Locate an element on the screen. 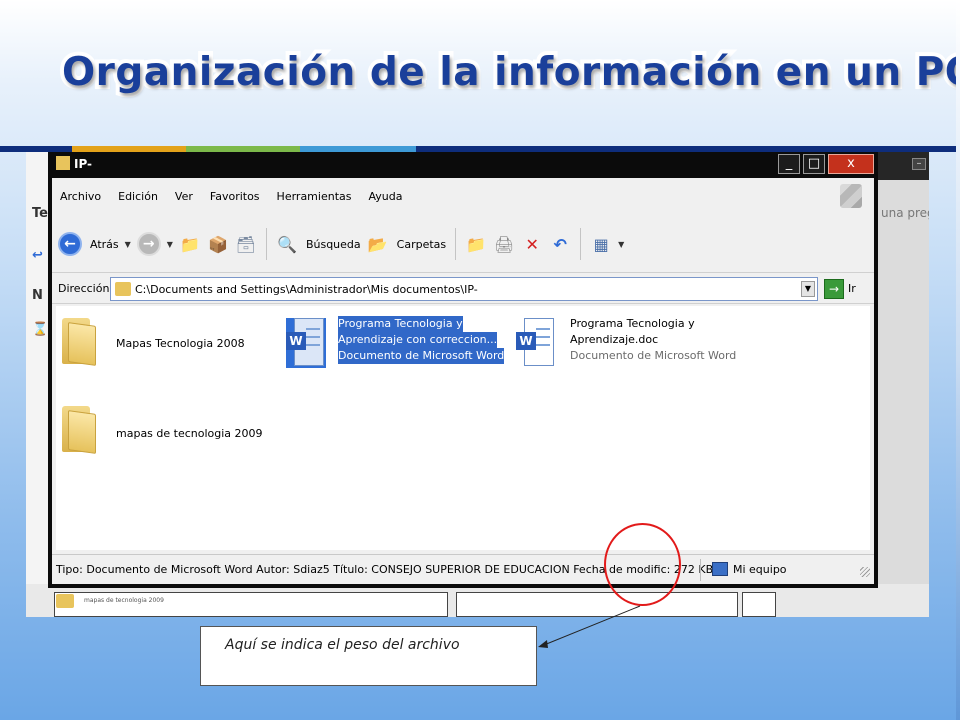 This screenshot has width=960, height=720. windows-logo-icon is located at coordinates (851, 196).